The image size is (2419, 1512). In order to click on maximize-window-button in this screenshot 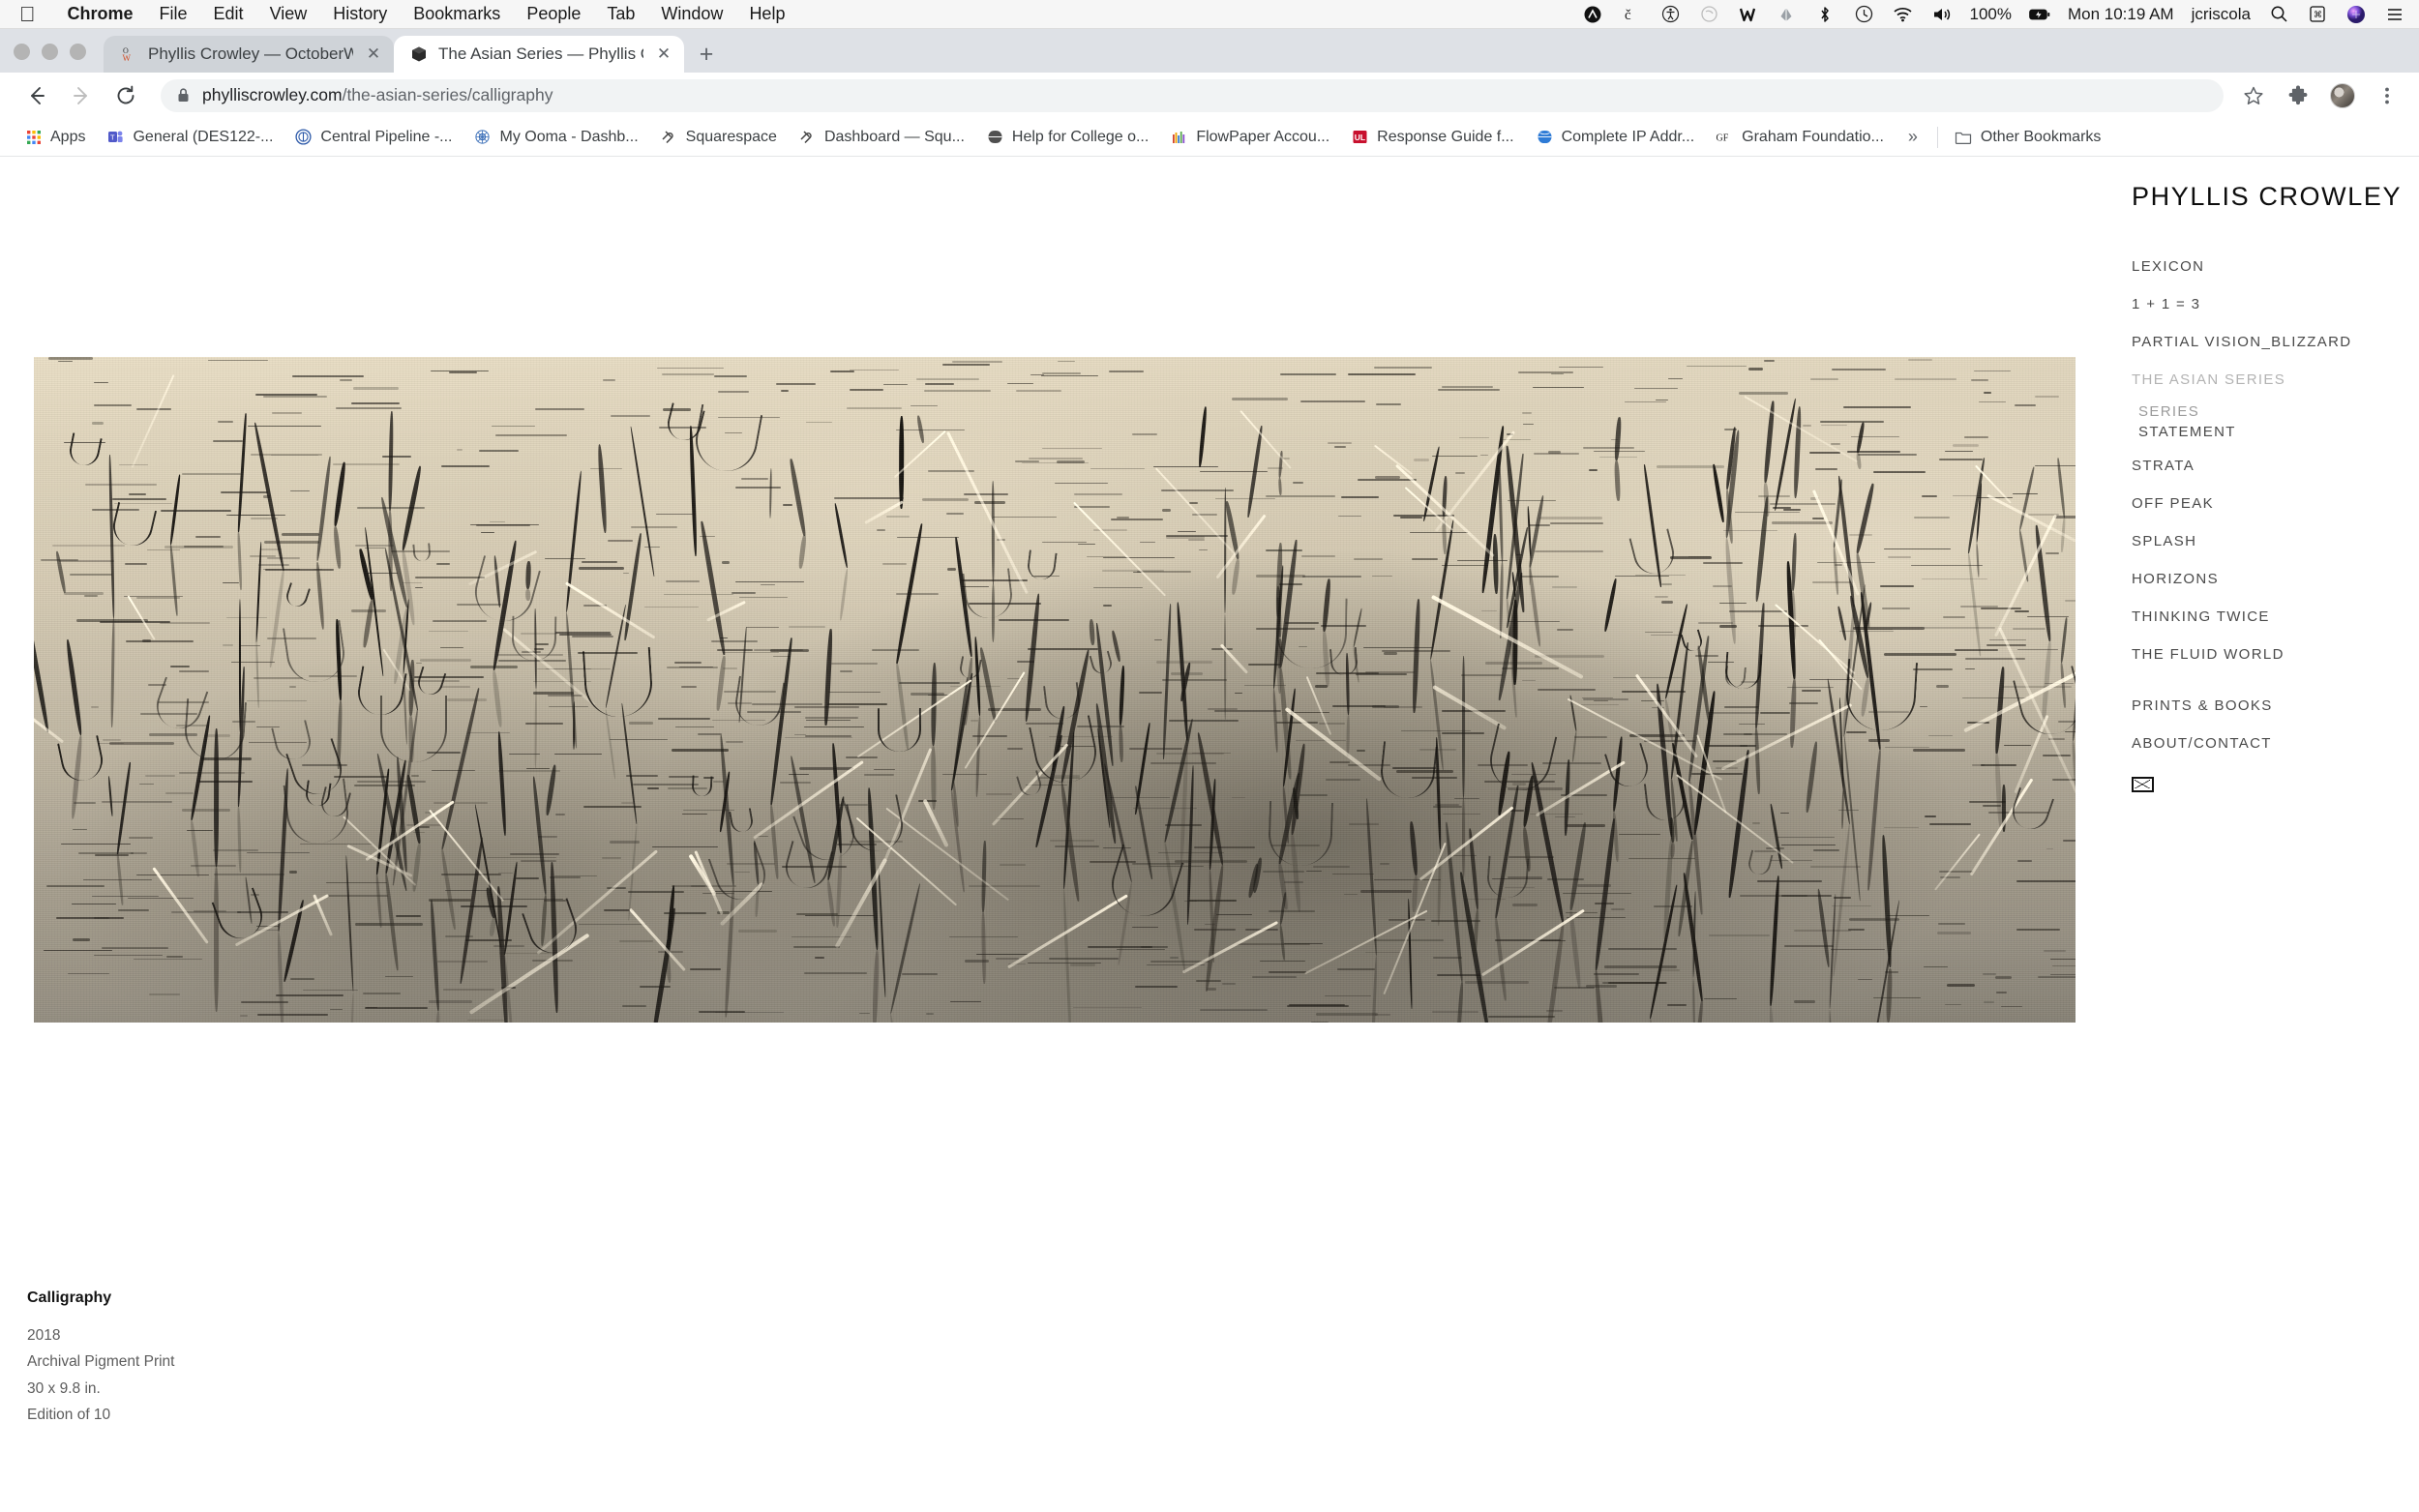, I will do `click(78, 52)`.